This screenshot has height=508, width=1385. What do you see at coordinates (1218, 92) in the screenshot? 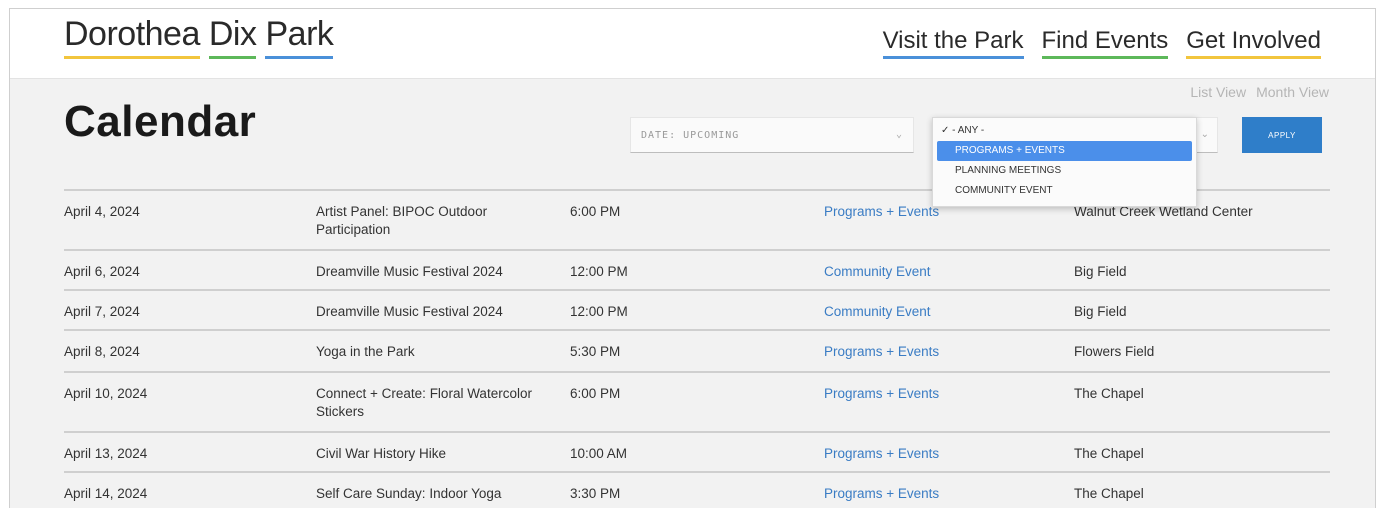
I see `list-view-link: List View` at bounding box center [1218, 92].